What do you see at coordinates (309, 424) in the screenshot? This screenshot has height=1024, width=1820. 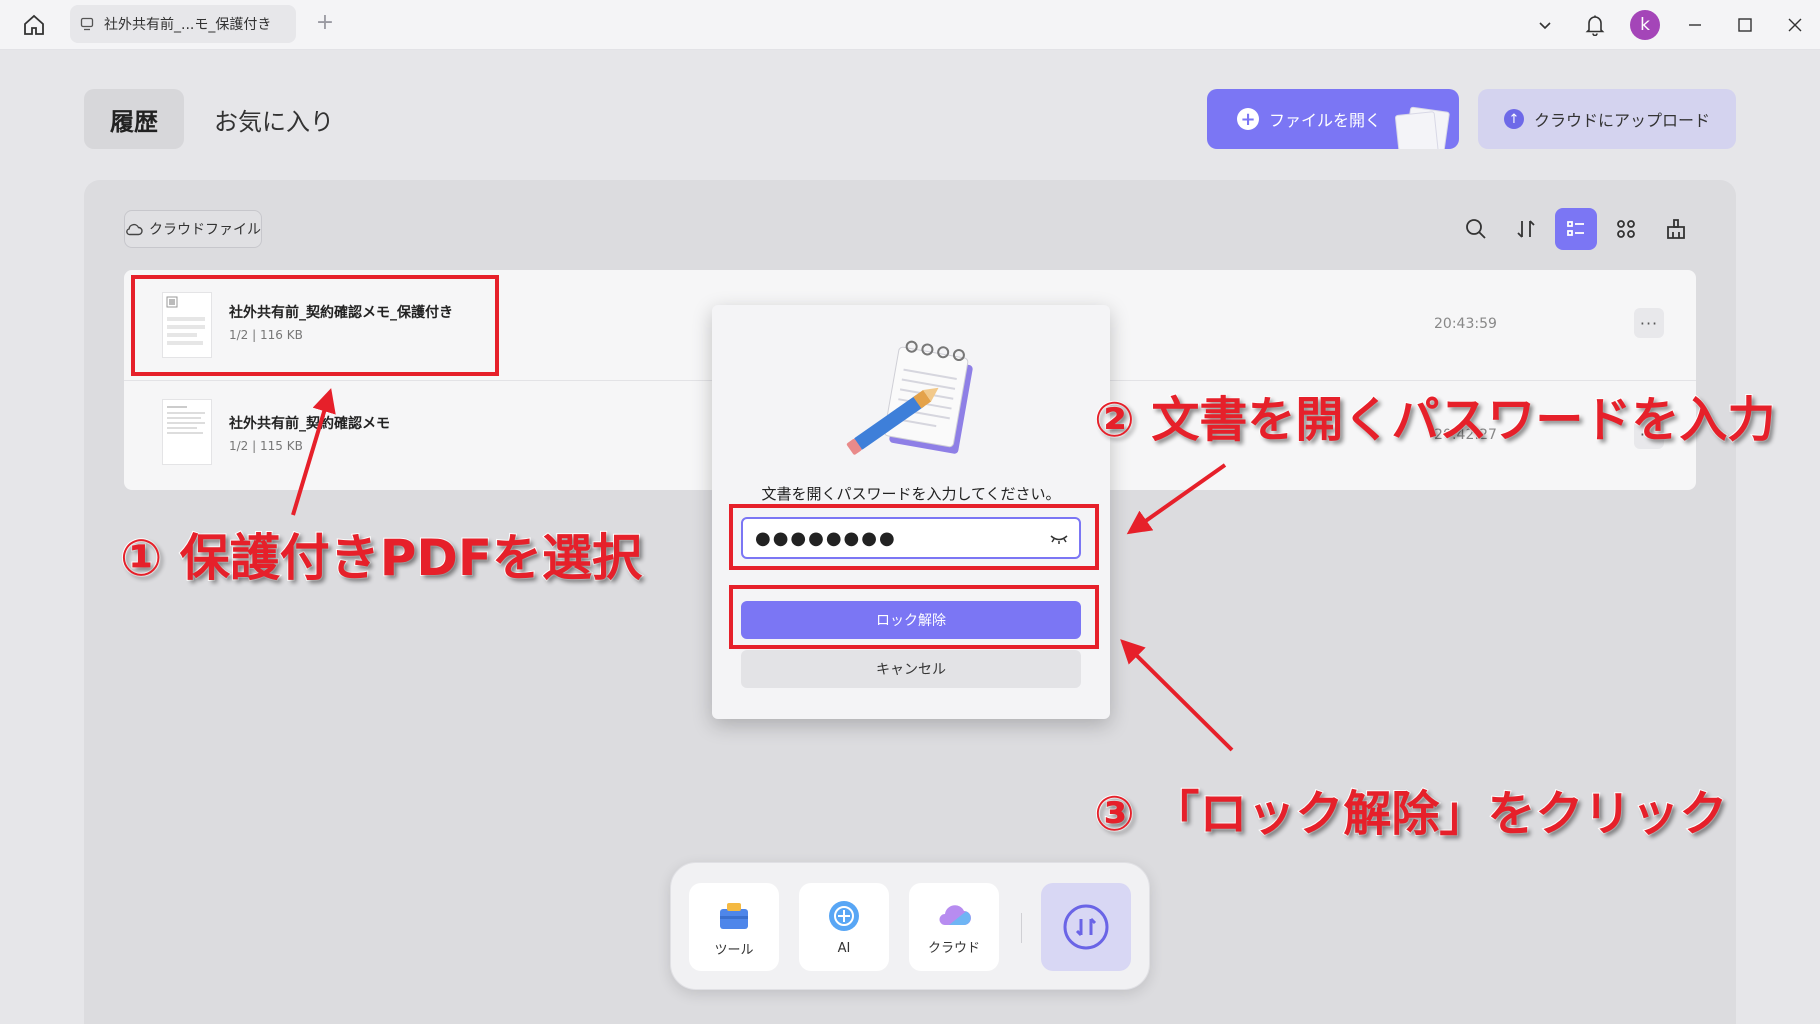 I see `file-name: 社外共有前_契約確認メモ` at bounding box center [309, 424].